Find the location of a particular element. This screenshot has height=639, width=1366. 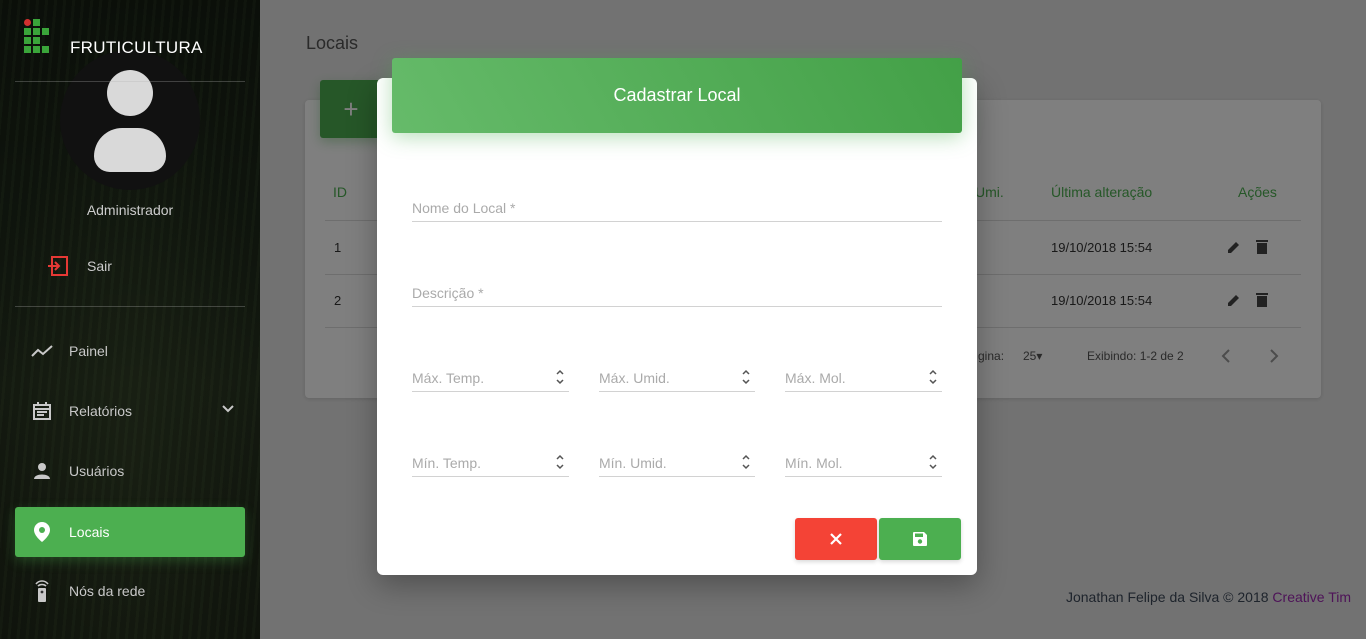

min-umid-field: Mín. Umid. is located at coordinates (677, 462).